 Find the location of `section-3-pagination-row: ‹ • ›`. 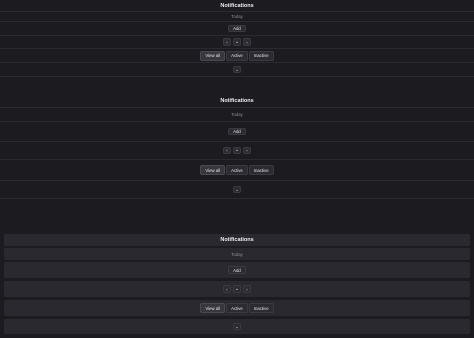

section-3-pagination-row: ‹ • › is located at coordinates (237, 289).